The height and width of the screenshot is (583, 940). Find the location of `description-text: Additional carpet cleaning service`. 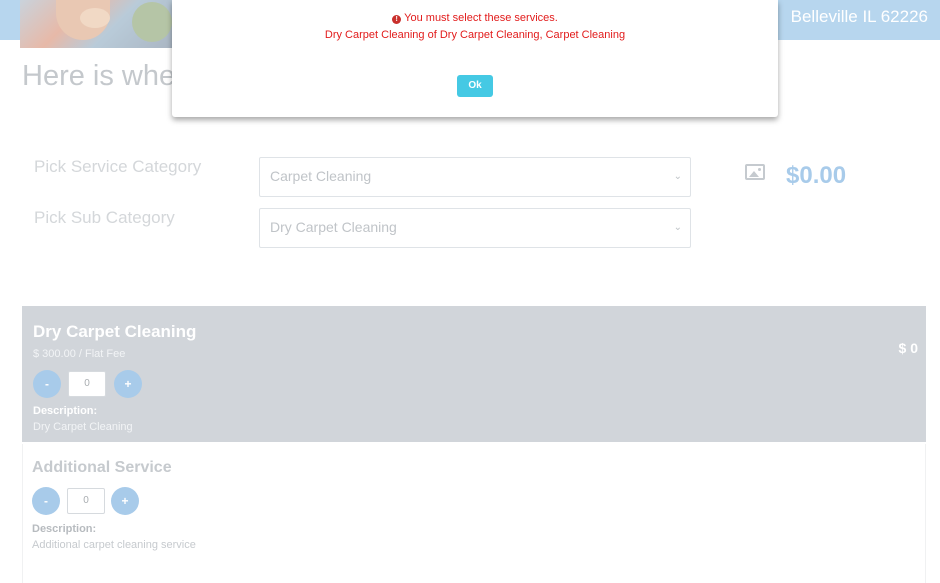

description-text: Additional carpet cleaning service is located at coordinates (114, 545).